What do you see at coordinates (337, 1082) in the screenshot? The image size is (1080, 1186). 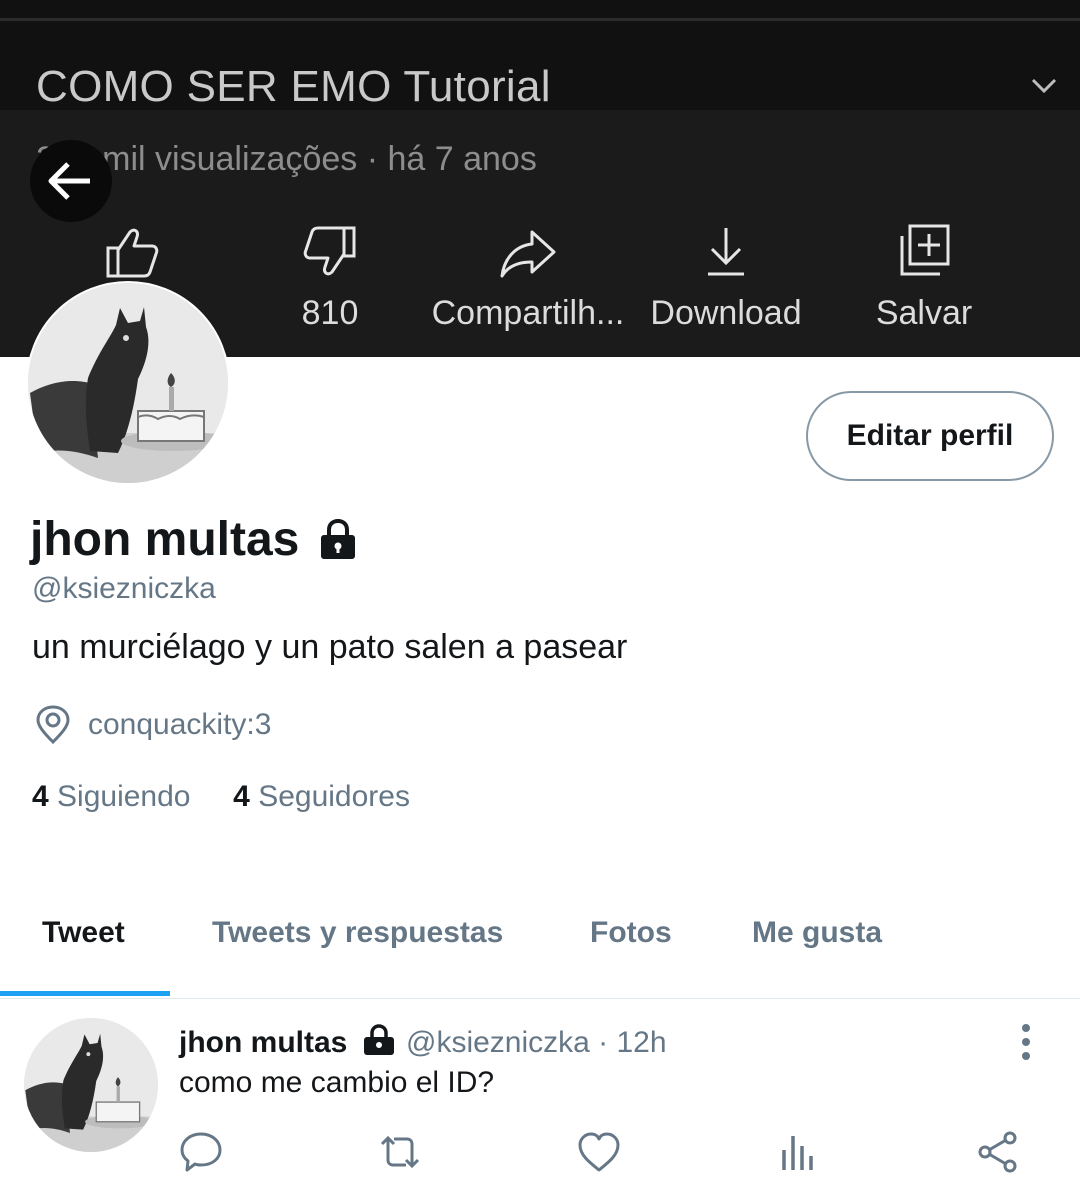 I see `tweet-text: como me cambio el ID?` at bounding box center [337, 1082].